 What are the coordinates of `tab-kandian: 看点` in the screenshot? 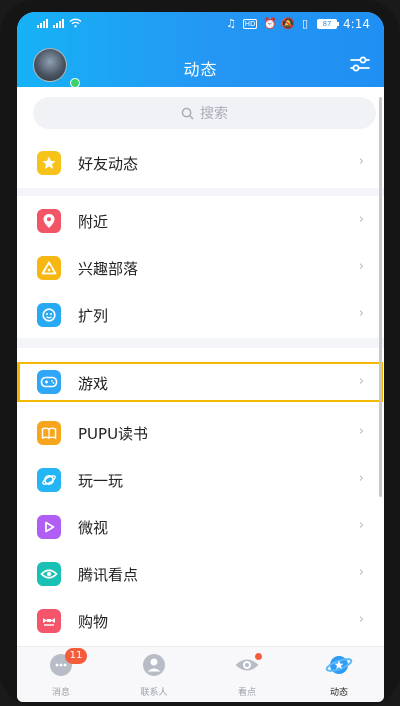 It's located at (247, 674).